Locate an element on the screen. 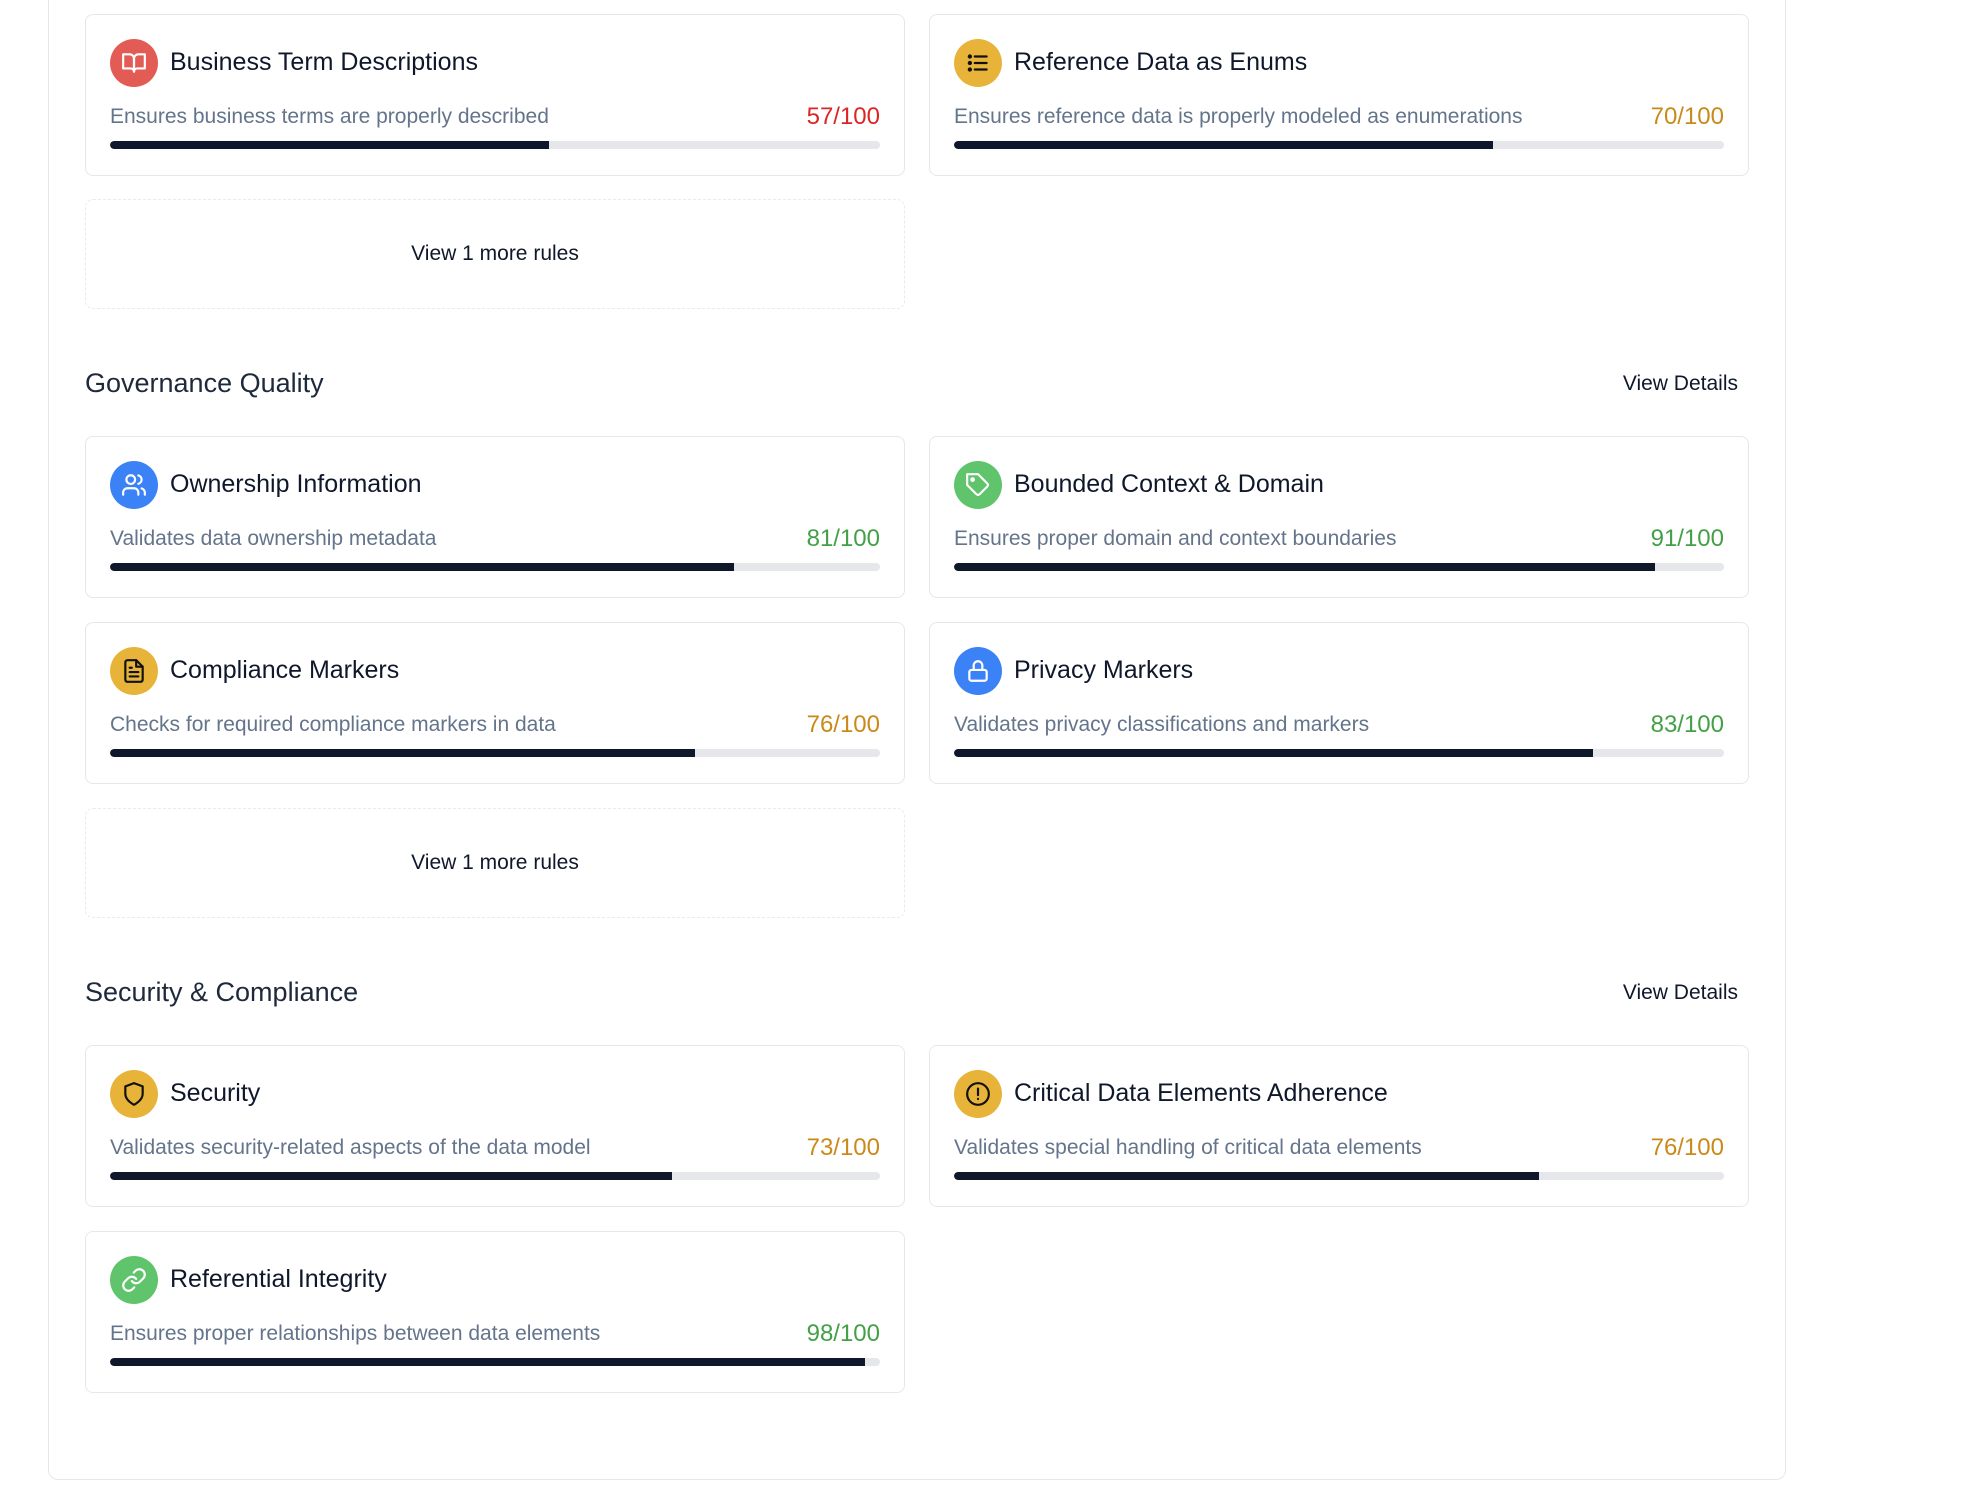 The height and width of the screenshot is (1502, 1984). section-title-governance-quality: Governance Quality is located at coordinates (204, 383).